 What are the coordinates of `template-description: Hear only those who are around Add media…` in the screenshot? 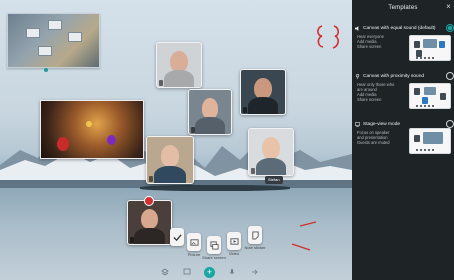 It's located at (376, 92).